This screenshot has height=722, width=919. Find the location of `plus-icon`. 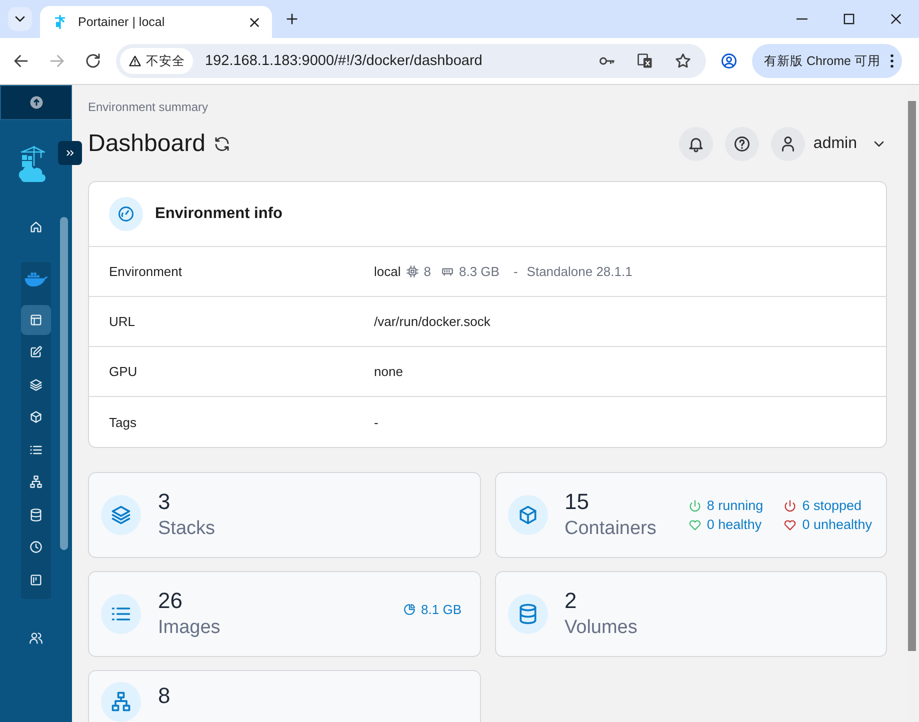

plus-icon is located at coordinates (292, 19).